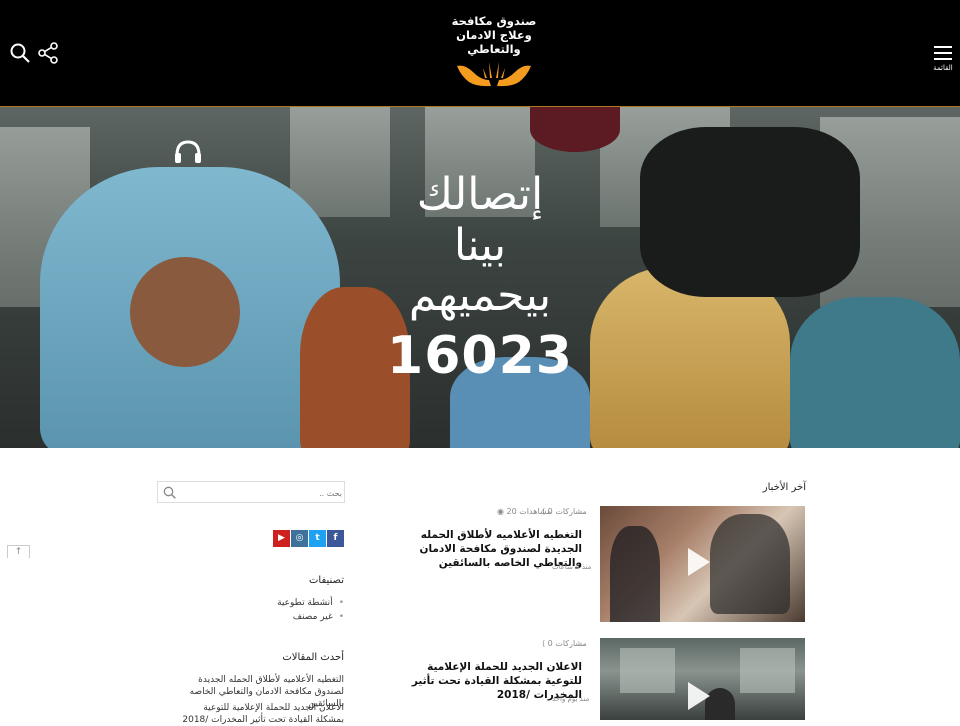 This screenshot has width=960, height=726. I want to click on view-count-text: 20 مشاهدات, so click(529, 511).